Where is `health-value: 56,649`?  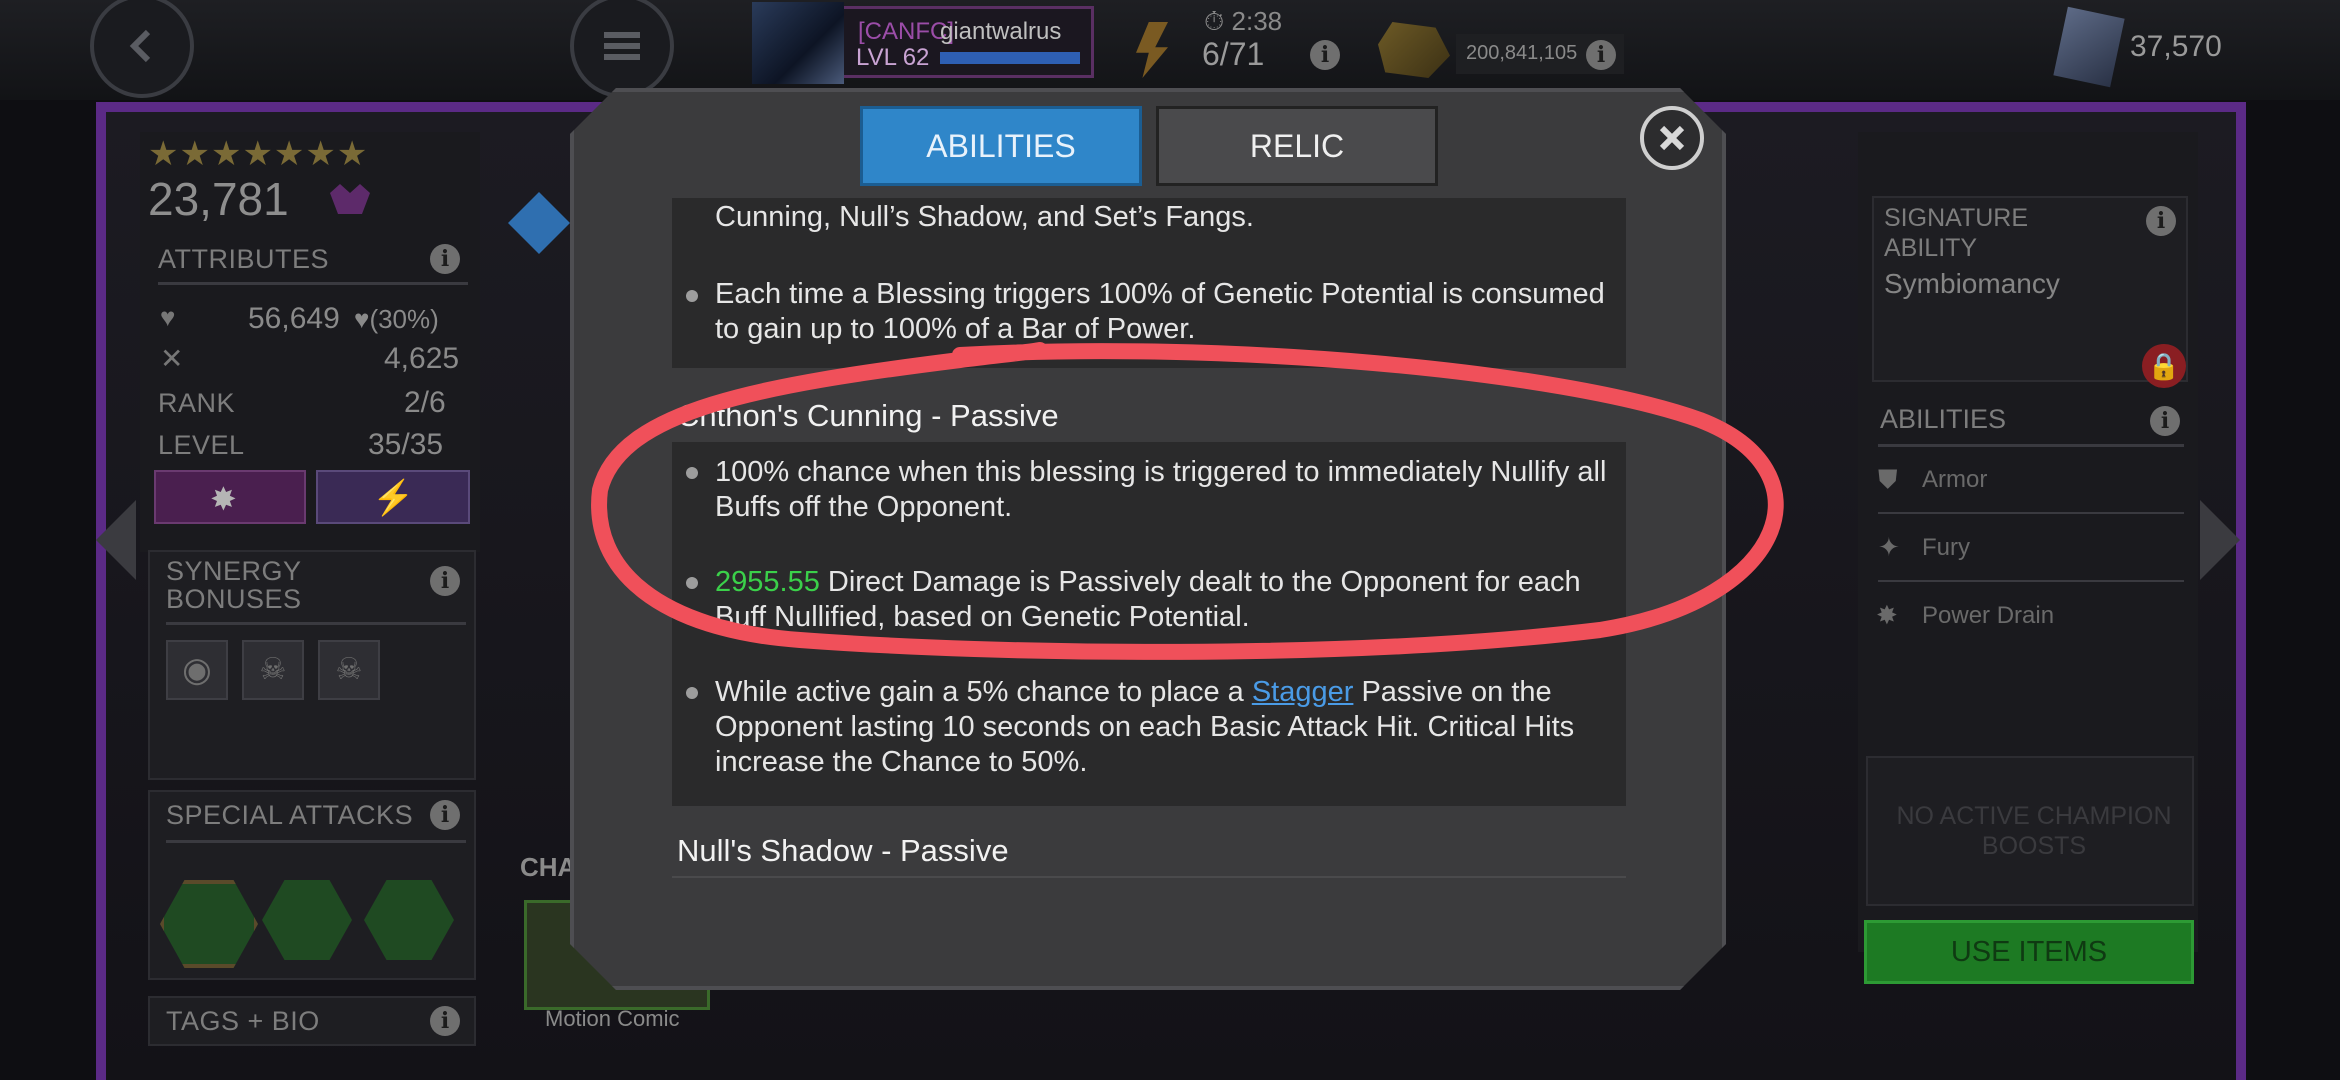 health-value: 56,649 is located at coordinates (294, 318).